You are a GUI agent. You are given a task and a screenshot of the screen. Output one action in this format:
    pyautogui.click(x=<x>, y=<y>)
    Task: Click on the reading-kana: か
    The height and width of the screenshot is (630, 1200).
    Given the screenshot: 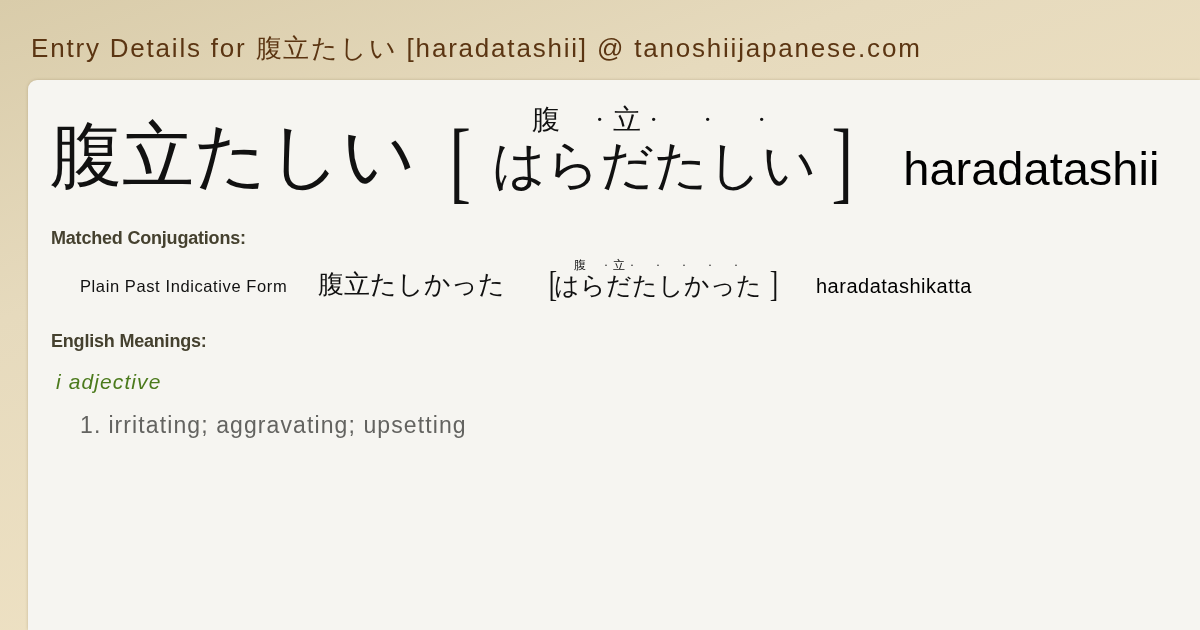 What is the action you would take?
    pyautogui.click(x=697, y=286)
    